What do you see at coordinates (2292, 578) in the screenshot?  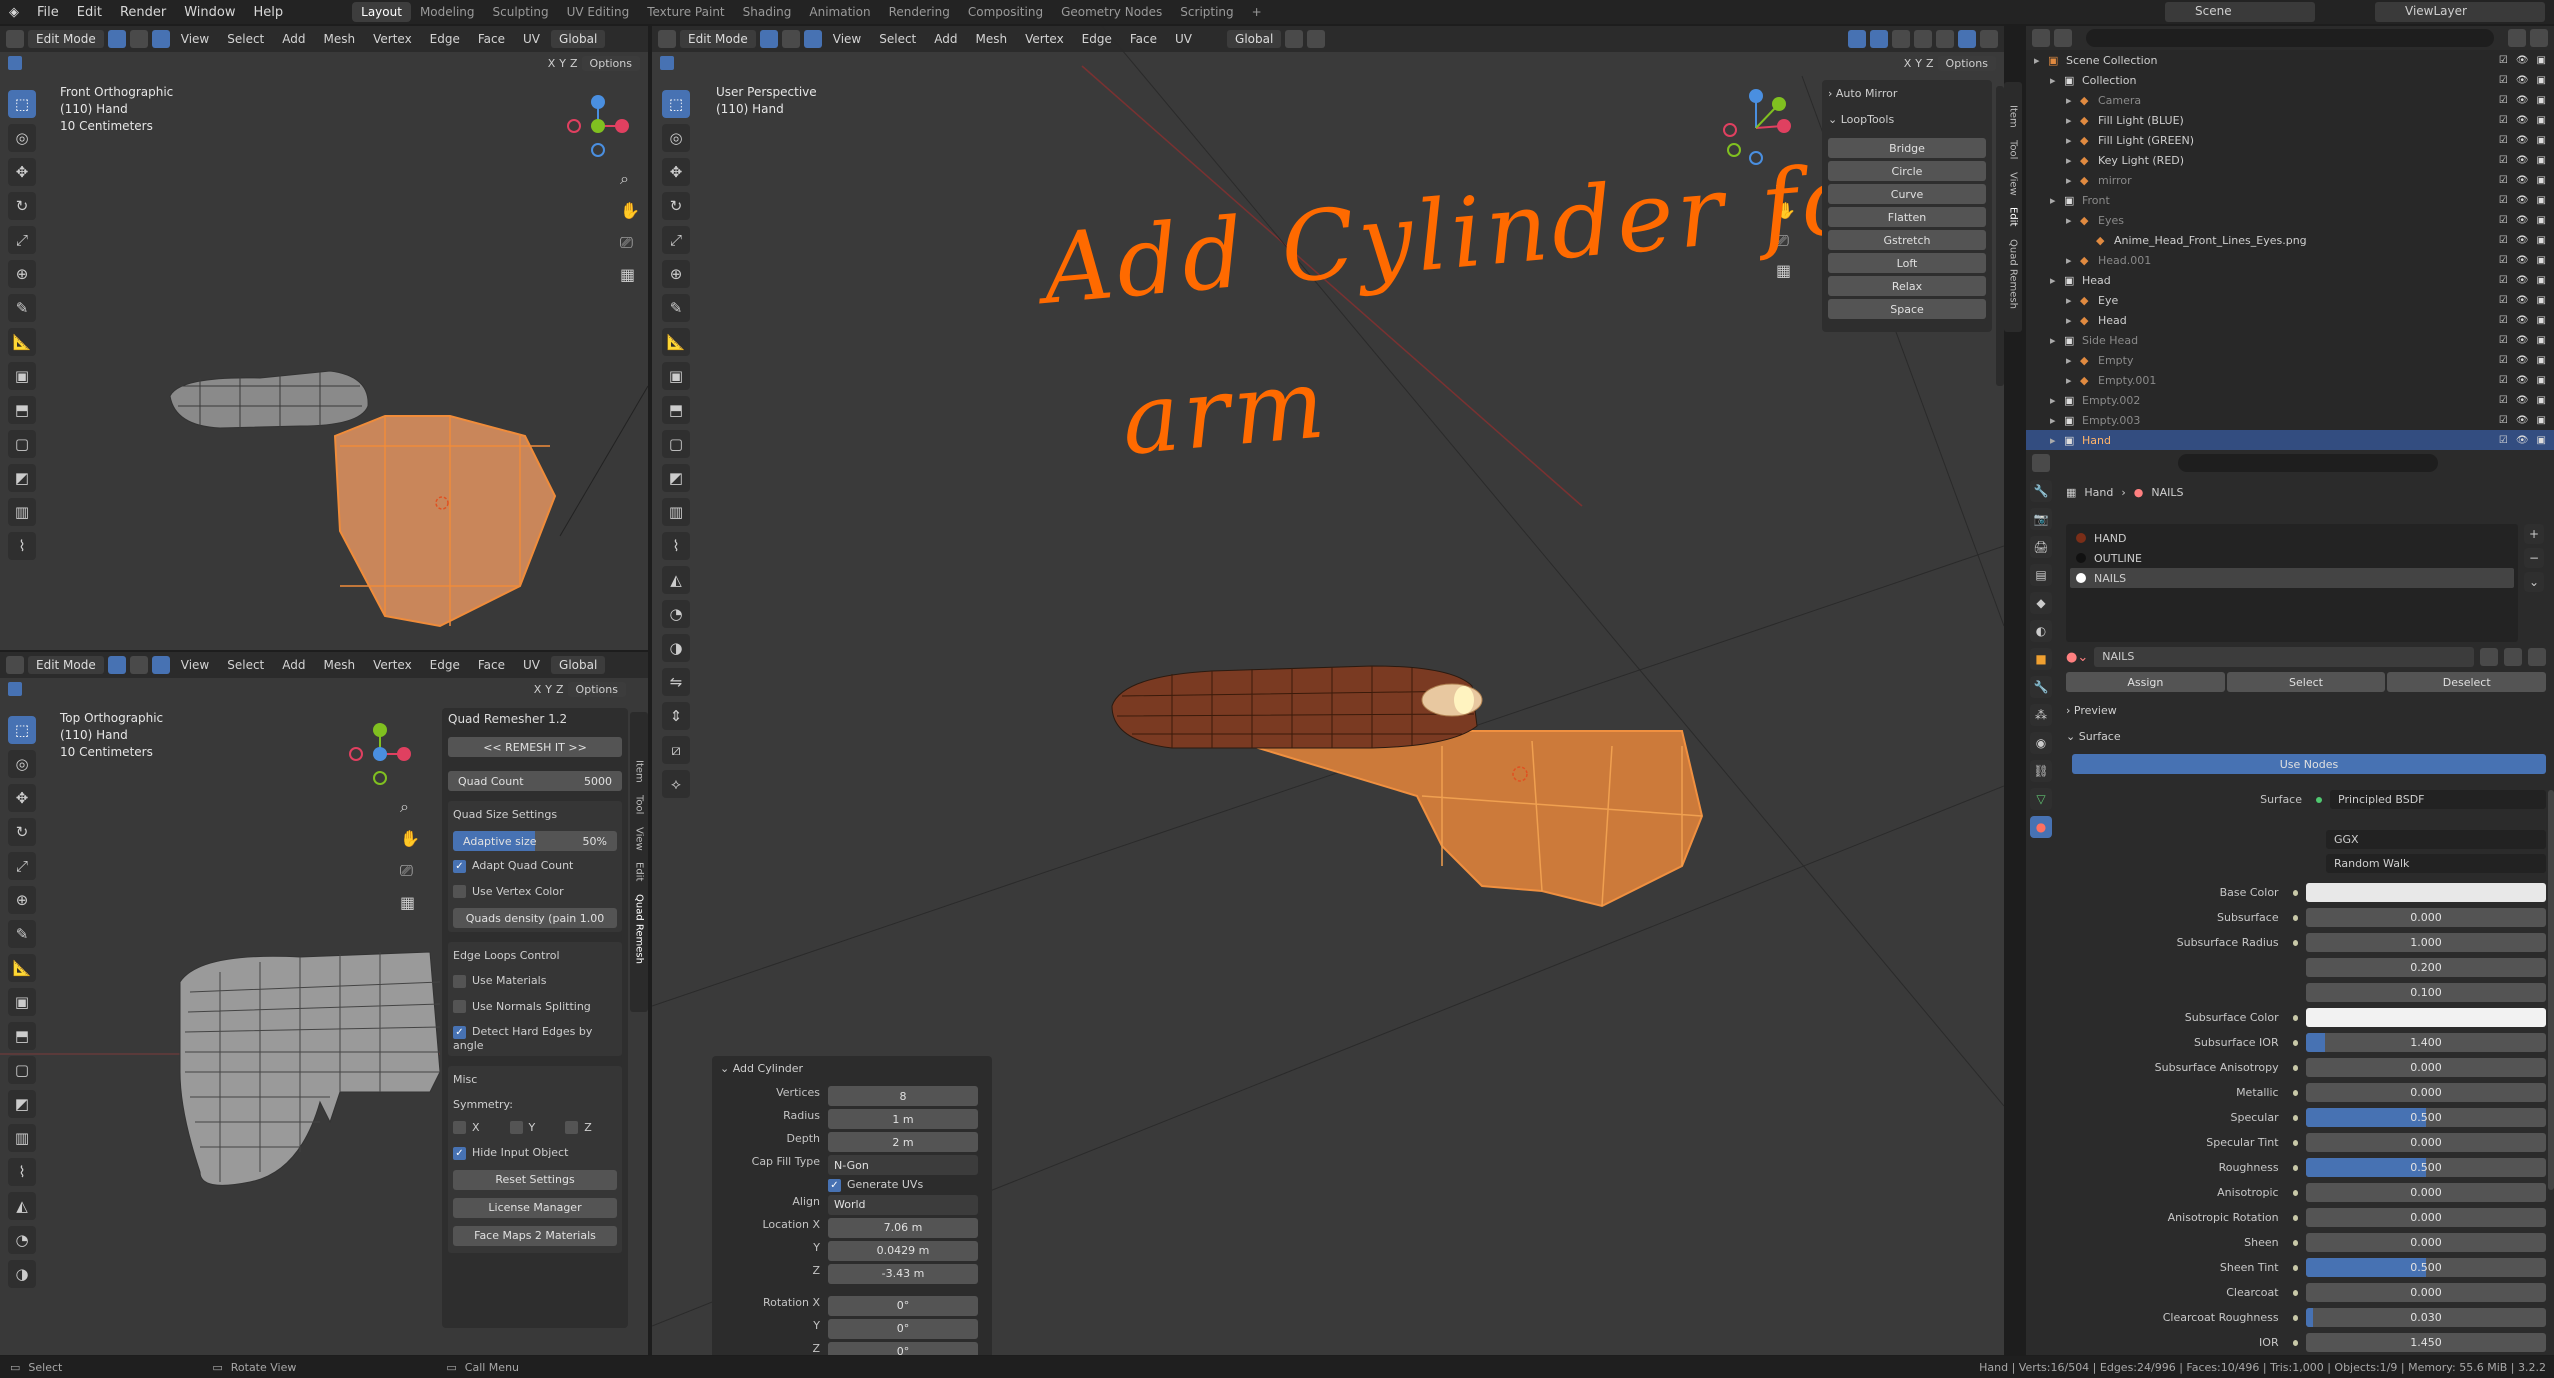 I see `material-slot-row: NAILS` at bounding box center [2292, 578].